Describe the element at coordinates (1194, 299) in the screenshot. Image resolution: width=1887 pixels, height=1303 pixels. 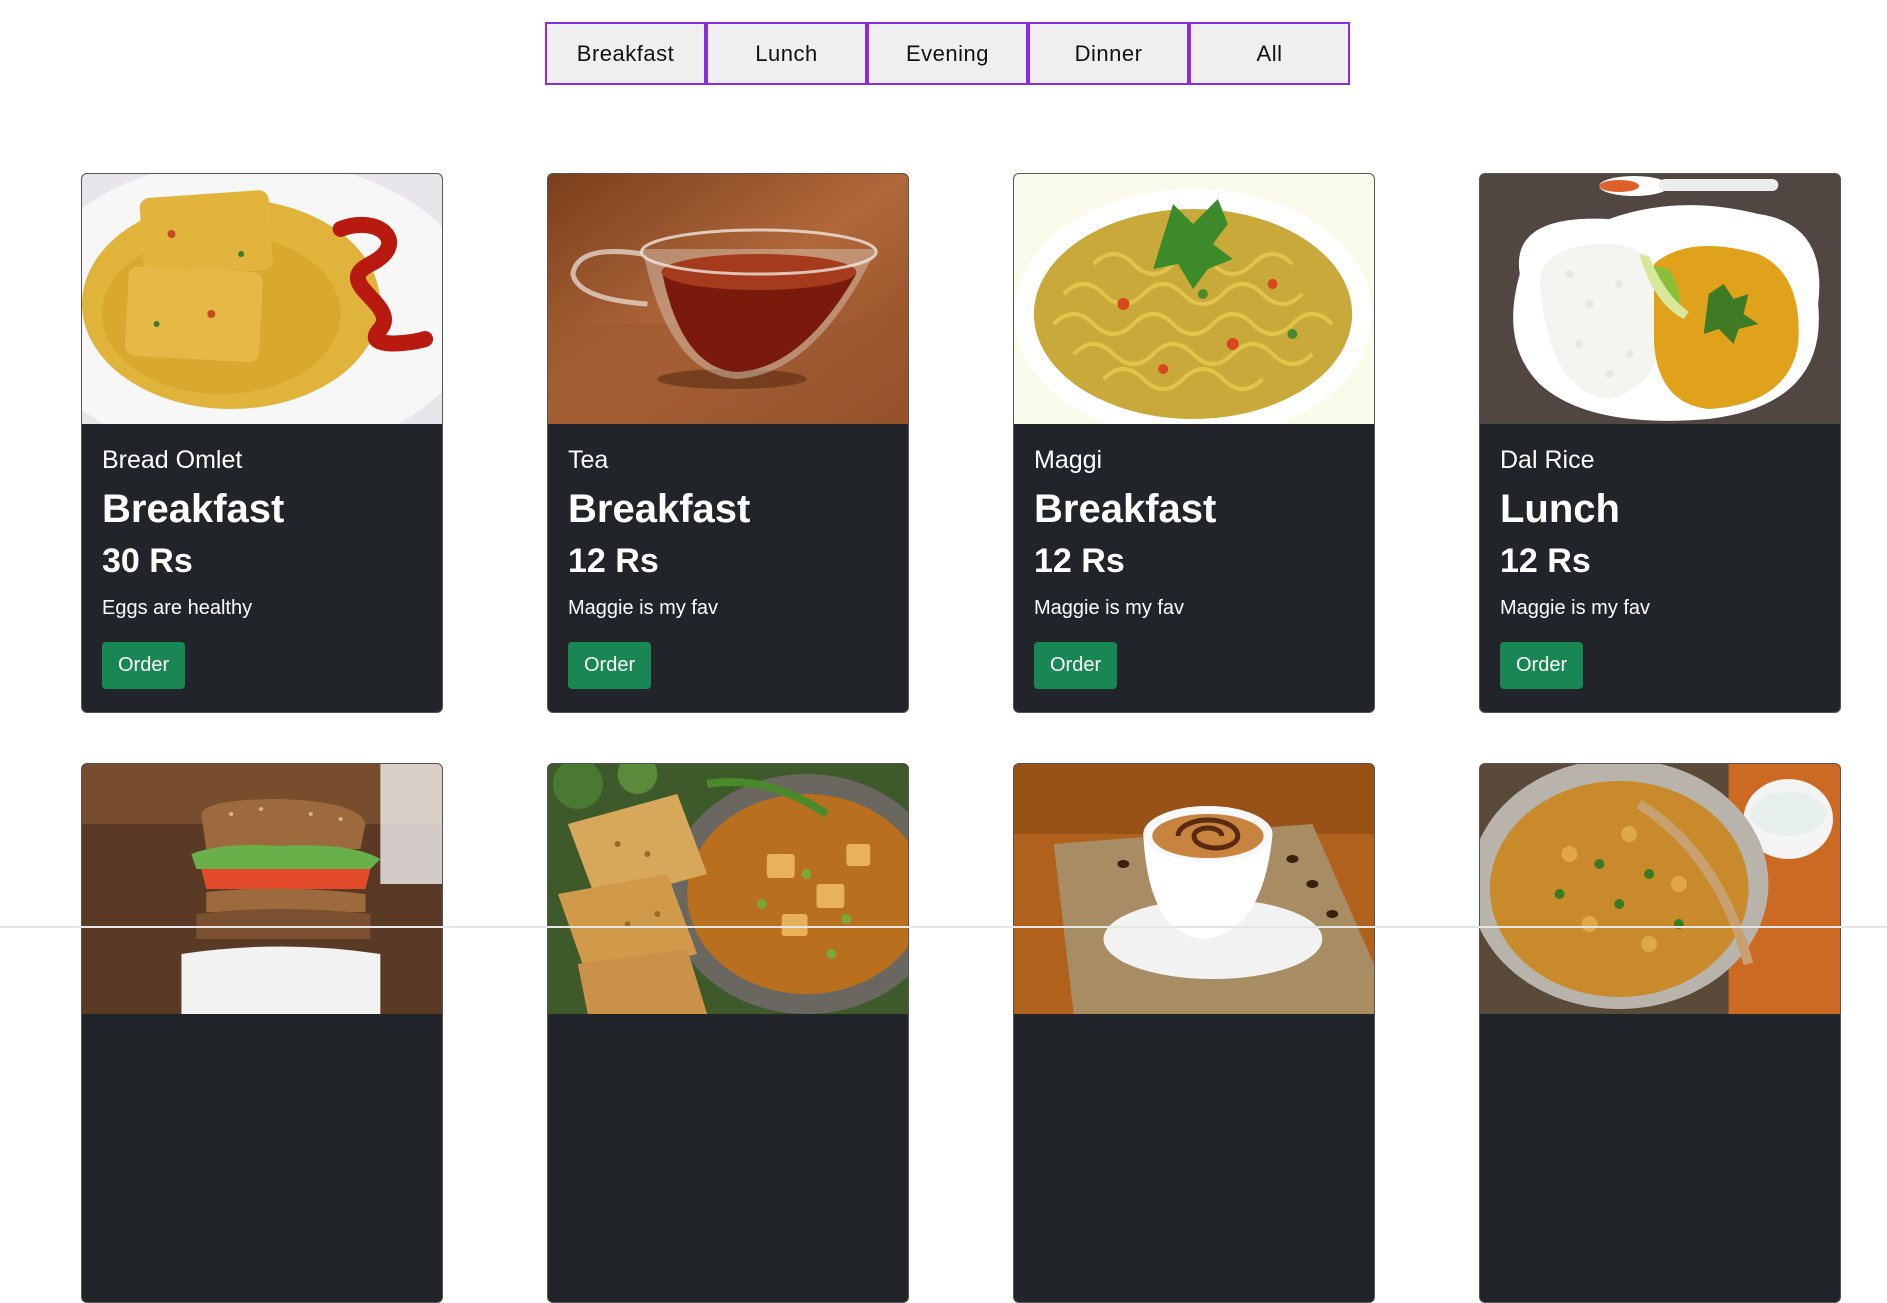
I see `maggi-image` at that location.